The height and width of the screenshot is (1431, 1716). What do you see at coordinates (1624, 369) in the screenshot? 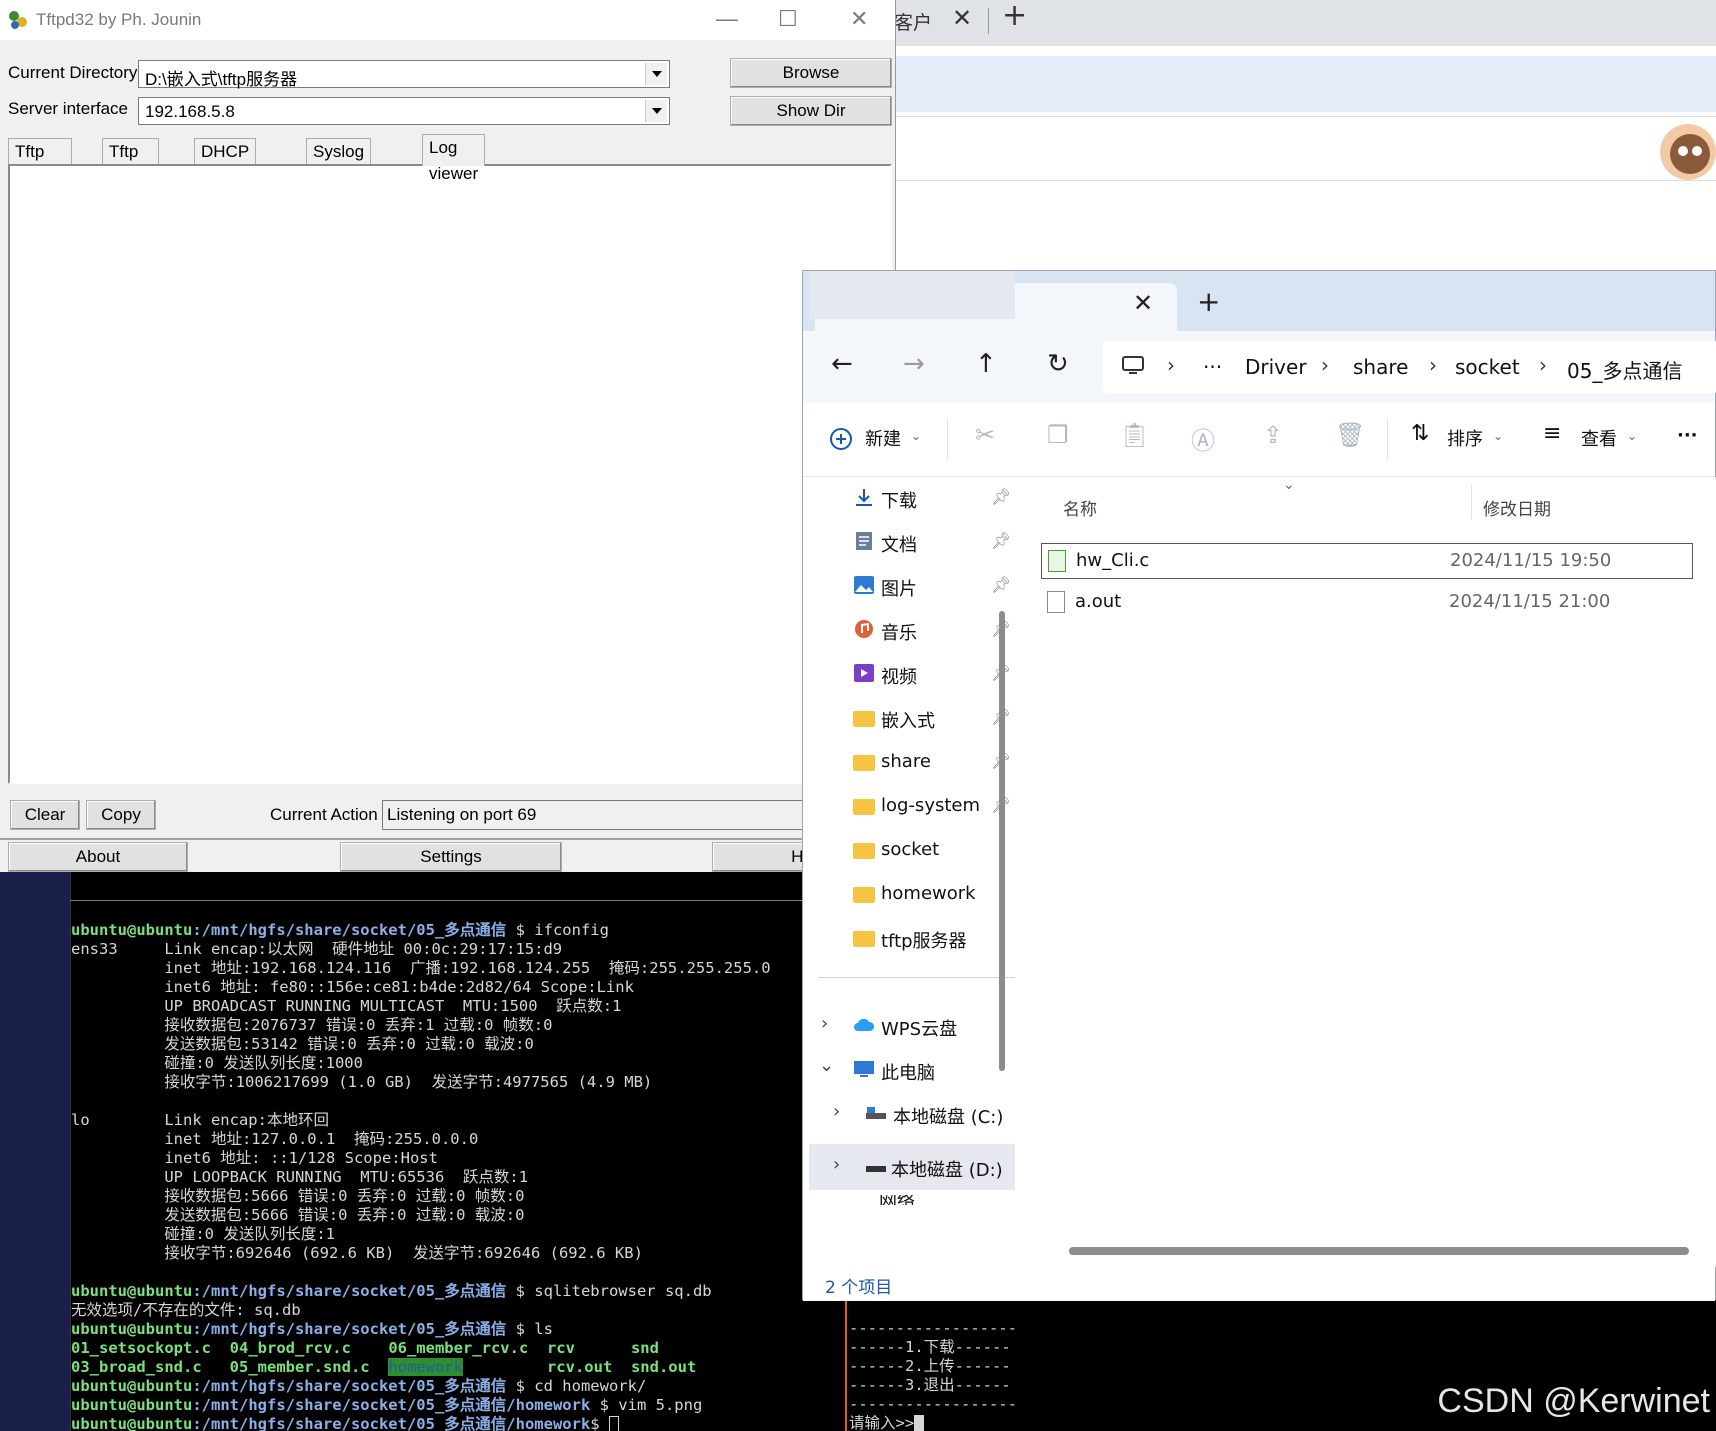
I see `breadcrumb-05: 05_多点通信` at bounding box center [1624, 369].